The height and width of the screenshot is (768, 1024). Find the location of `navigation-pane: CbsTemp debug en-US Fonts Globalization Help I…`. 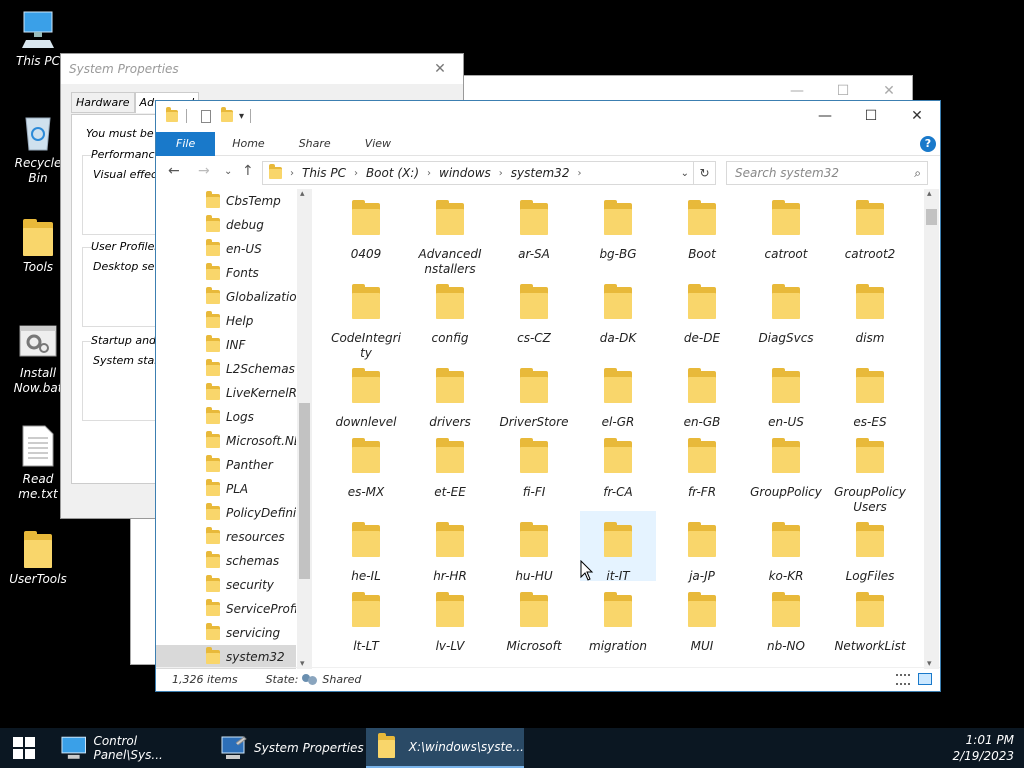

navigation-pane: CbsTemp debug en-US Fonts Globalization Help I… is located at coordinates (234, 429).